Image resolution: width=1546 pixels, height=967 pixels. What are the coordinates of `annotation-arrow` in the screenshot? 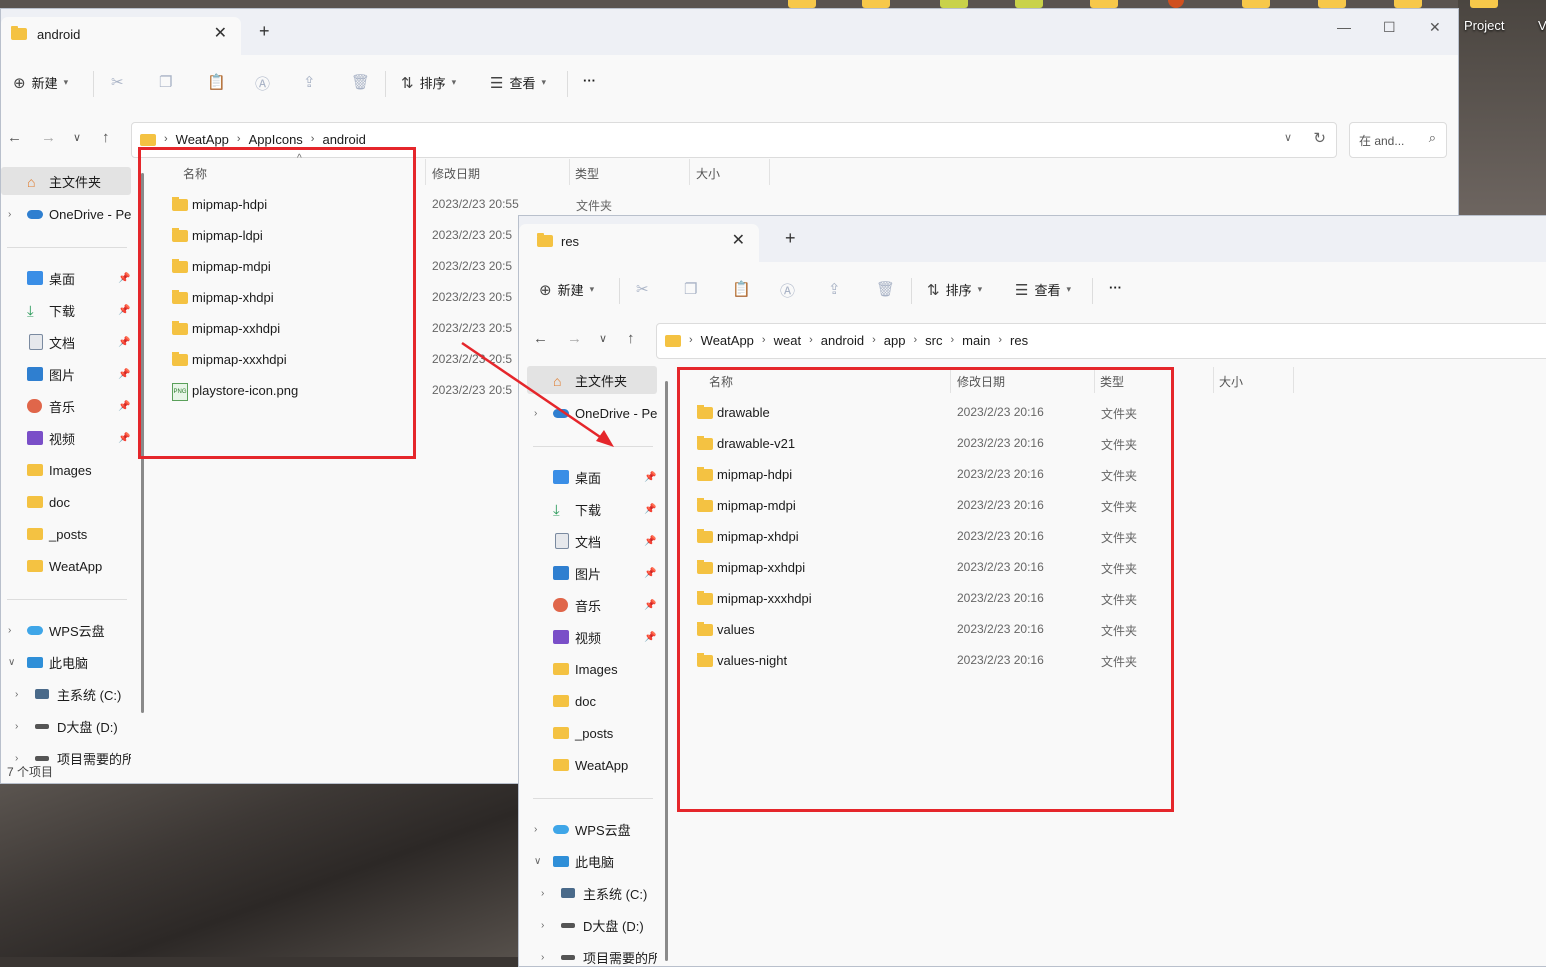 It's located at (537, 394).